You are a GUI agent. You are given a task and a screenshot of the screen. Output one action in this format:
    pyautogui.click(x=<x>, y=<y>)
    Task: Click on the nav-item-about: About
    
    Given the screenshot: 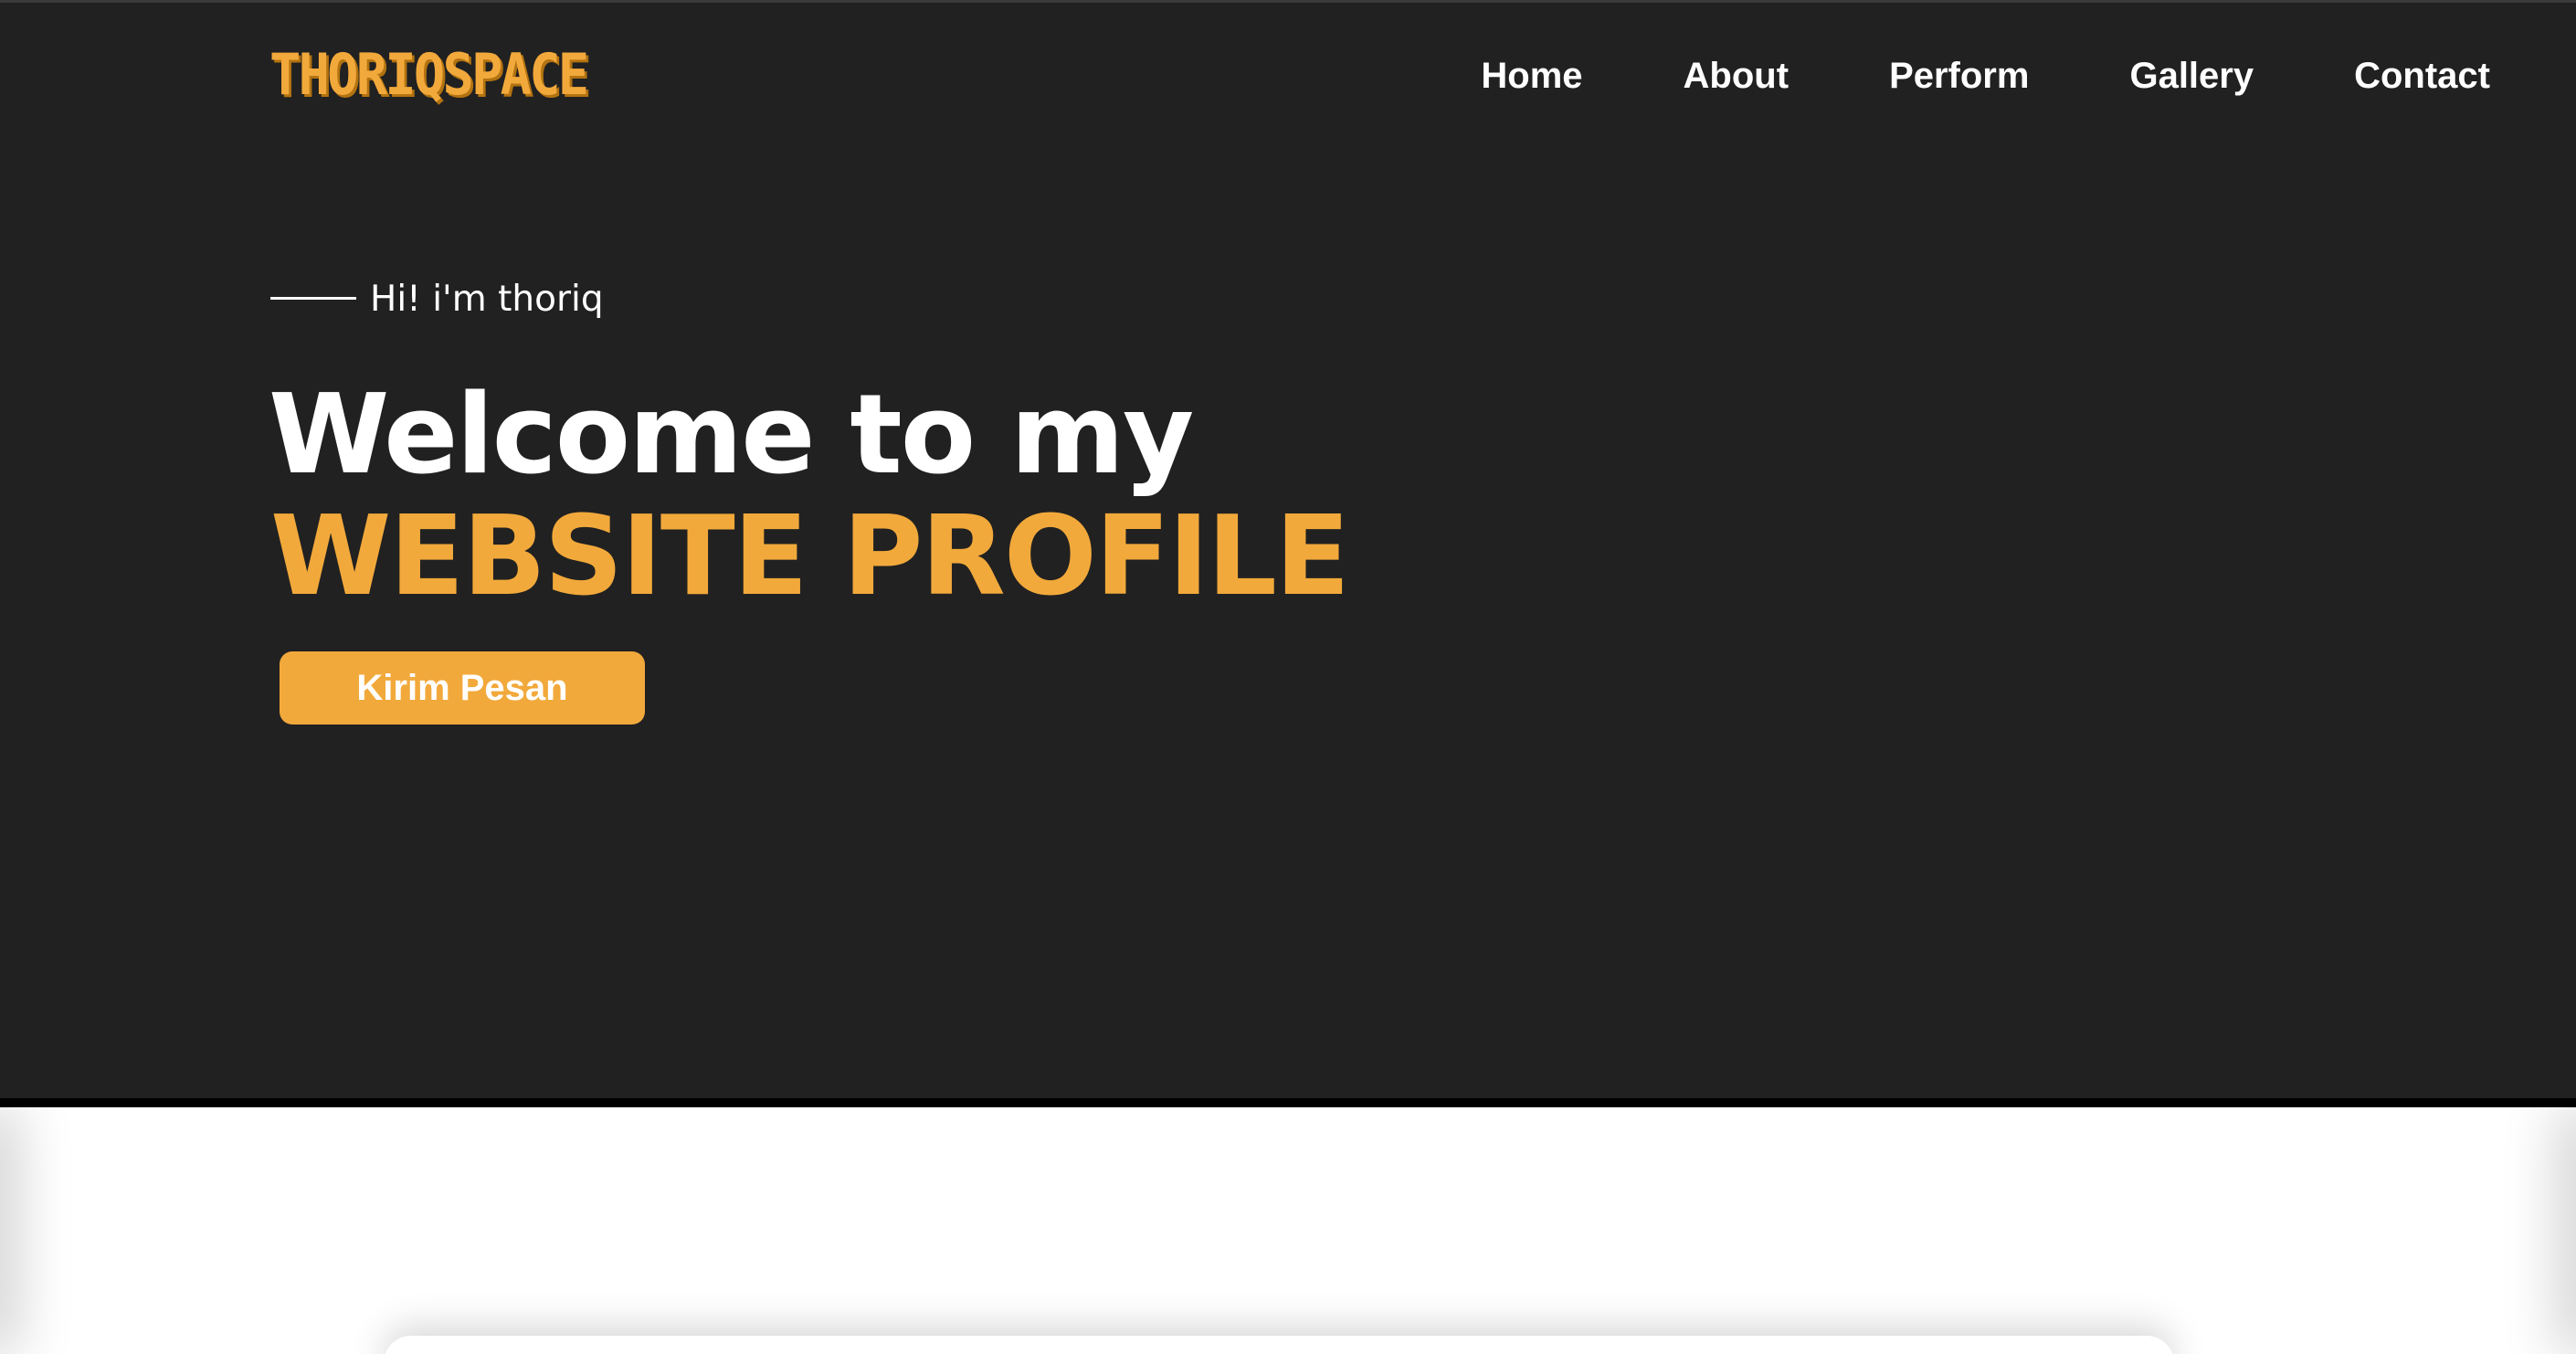 What is the action you would take?
    pyautogui.click(x=1736, y=75)
    